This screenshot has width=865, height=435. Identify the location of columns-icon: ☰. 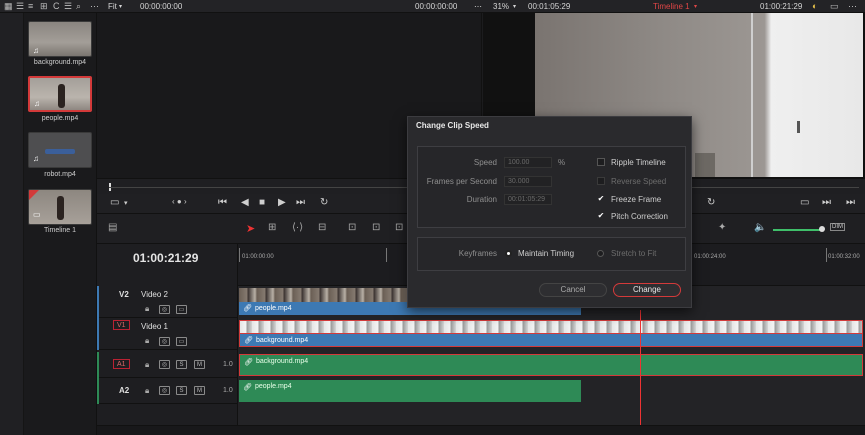
(68, 6).